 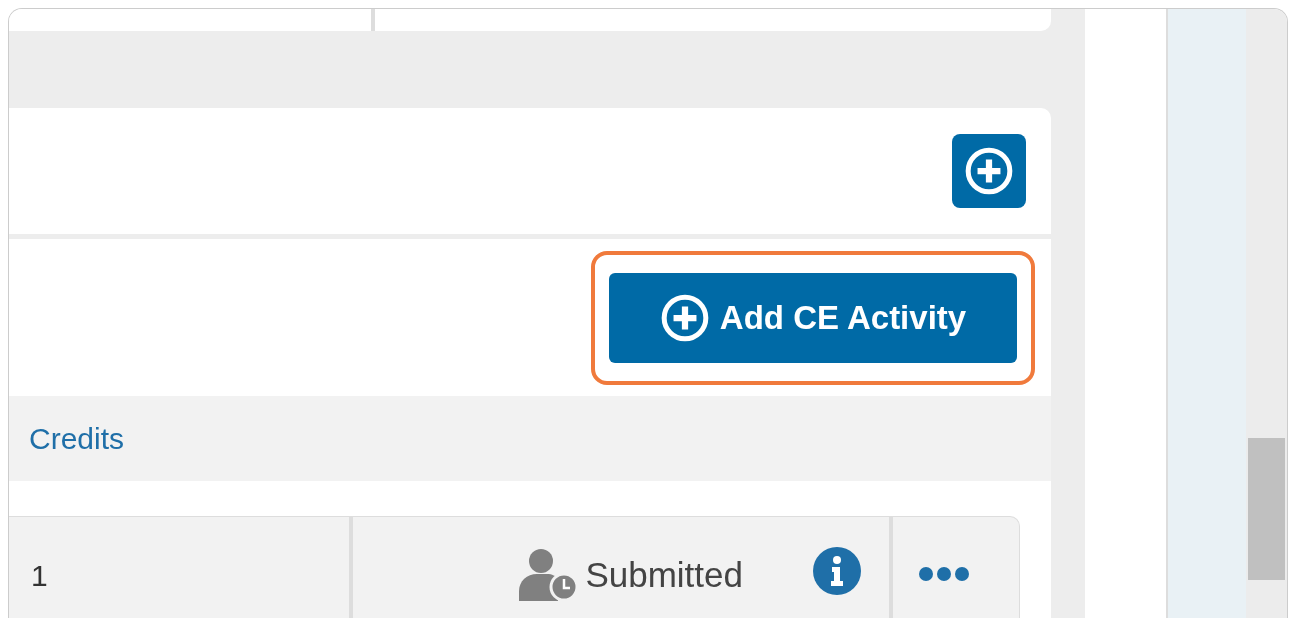 I want to click on column-header: Credits, so click(x=77, y=438).